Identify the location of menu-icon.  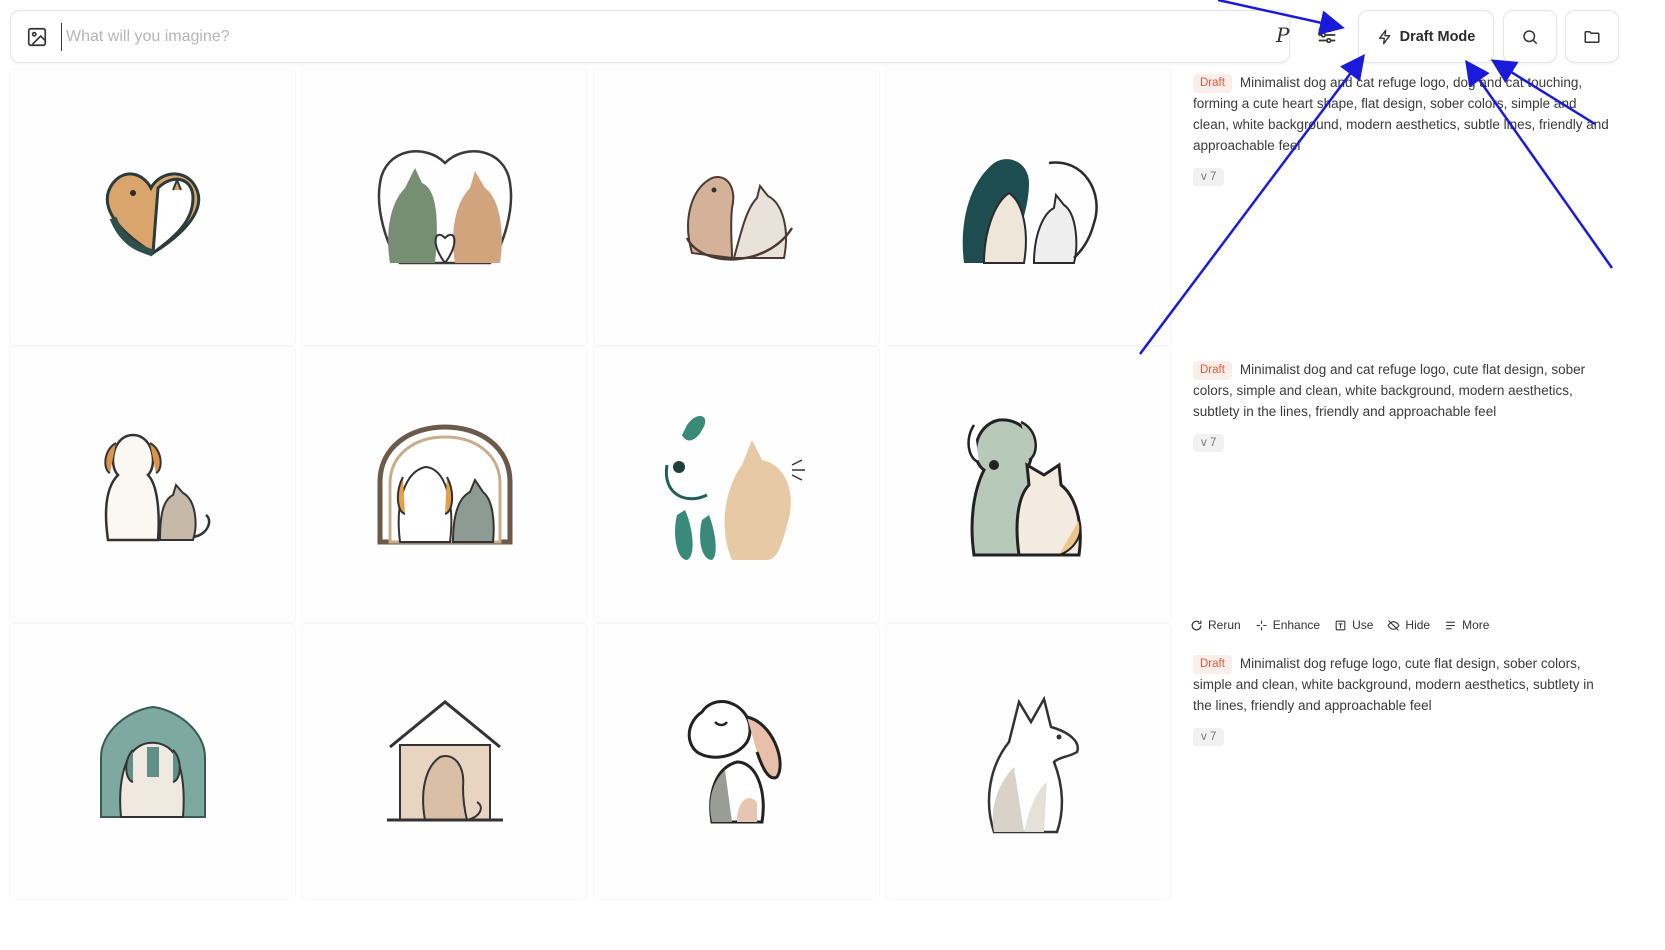
(1450, 625).